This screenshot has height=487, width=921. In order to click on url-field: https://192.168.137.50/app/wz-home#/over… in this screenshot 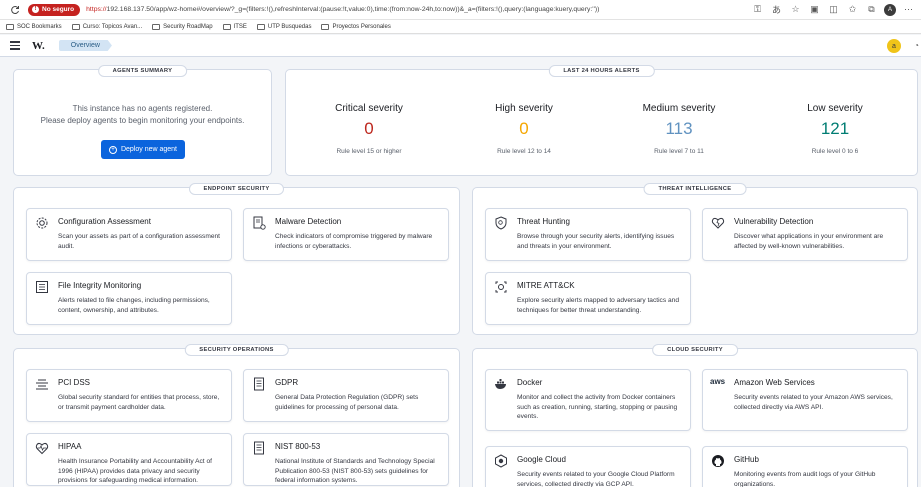, I will do `click(366, 9)`.